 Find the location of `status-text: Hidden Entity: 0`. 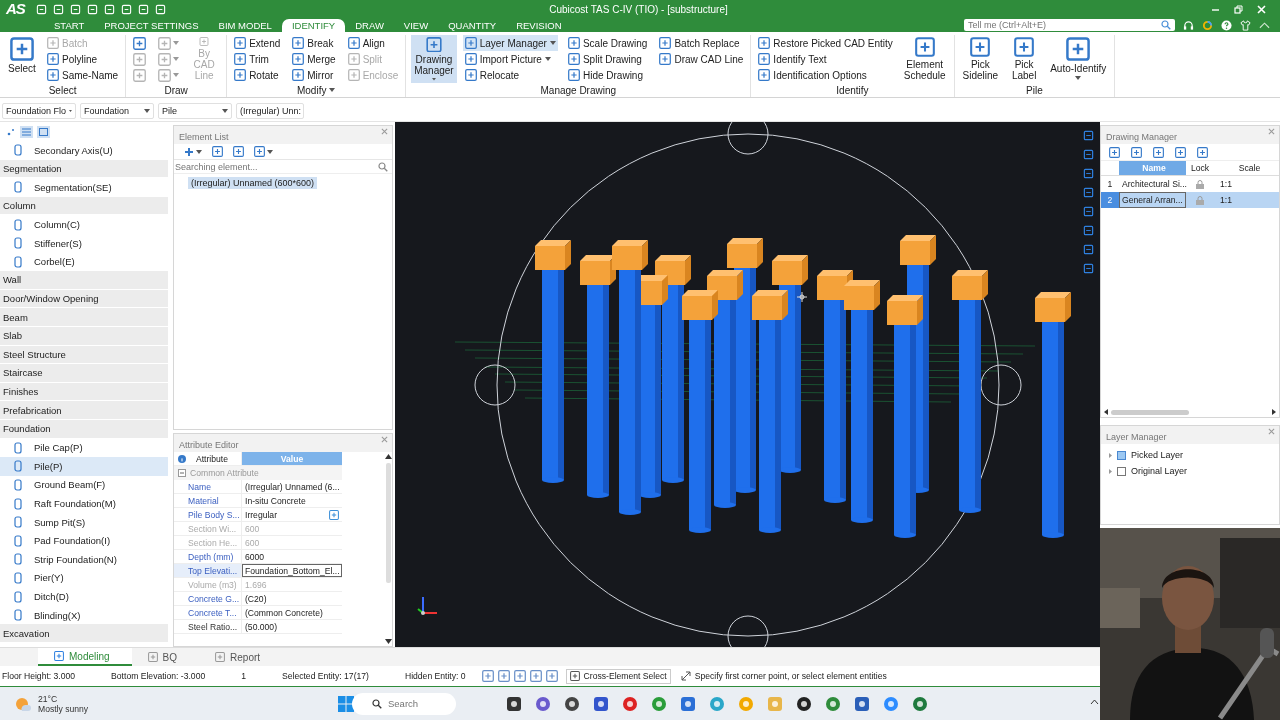

status-text: Hidden Entity: 0 is located at coordinates (435, 676).